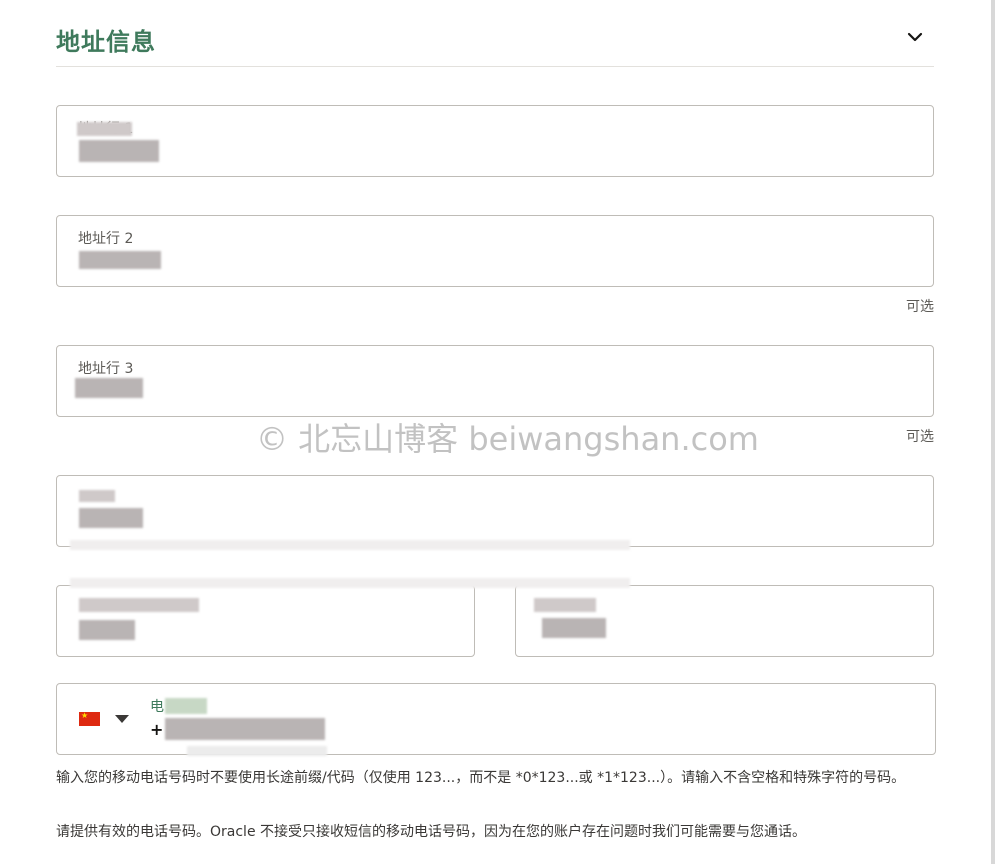  I want to click on country-dropdown-caret-icon, so click(122, 719).